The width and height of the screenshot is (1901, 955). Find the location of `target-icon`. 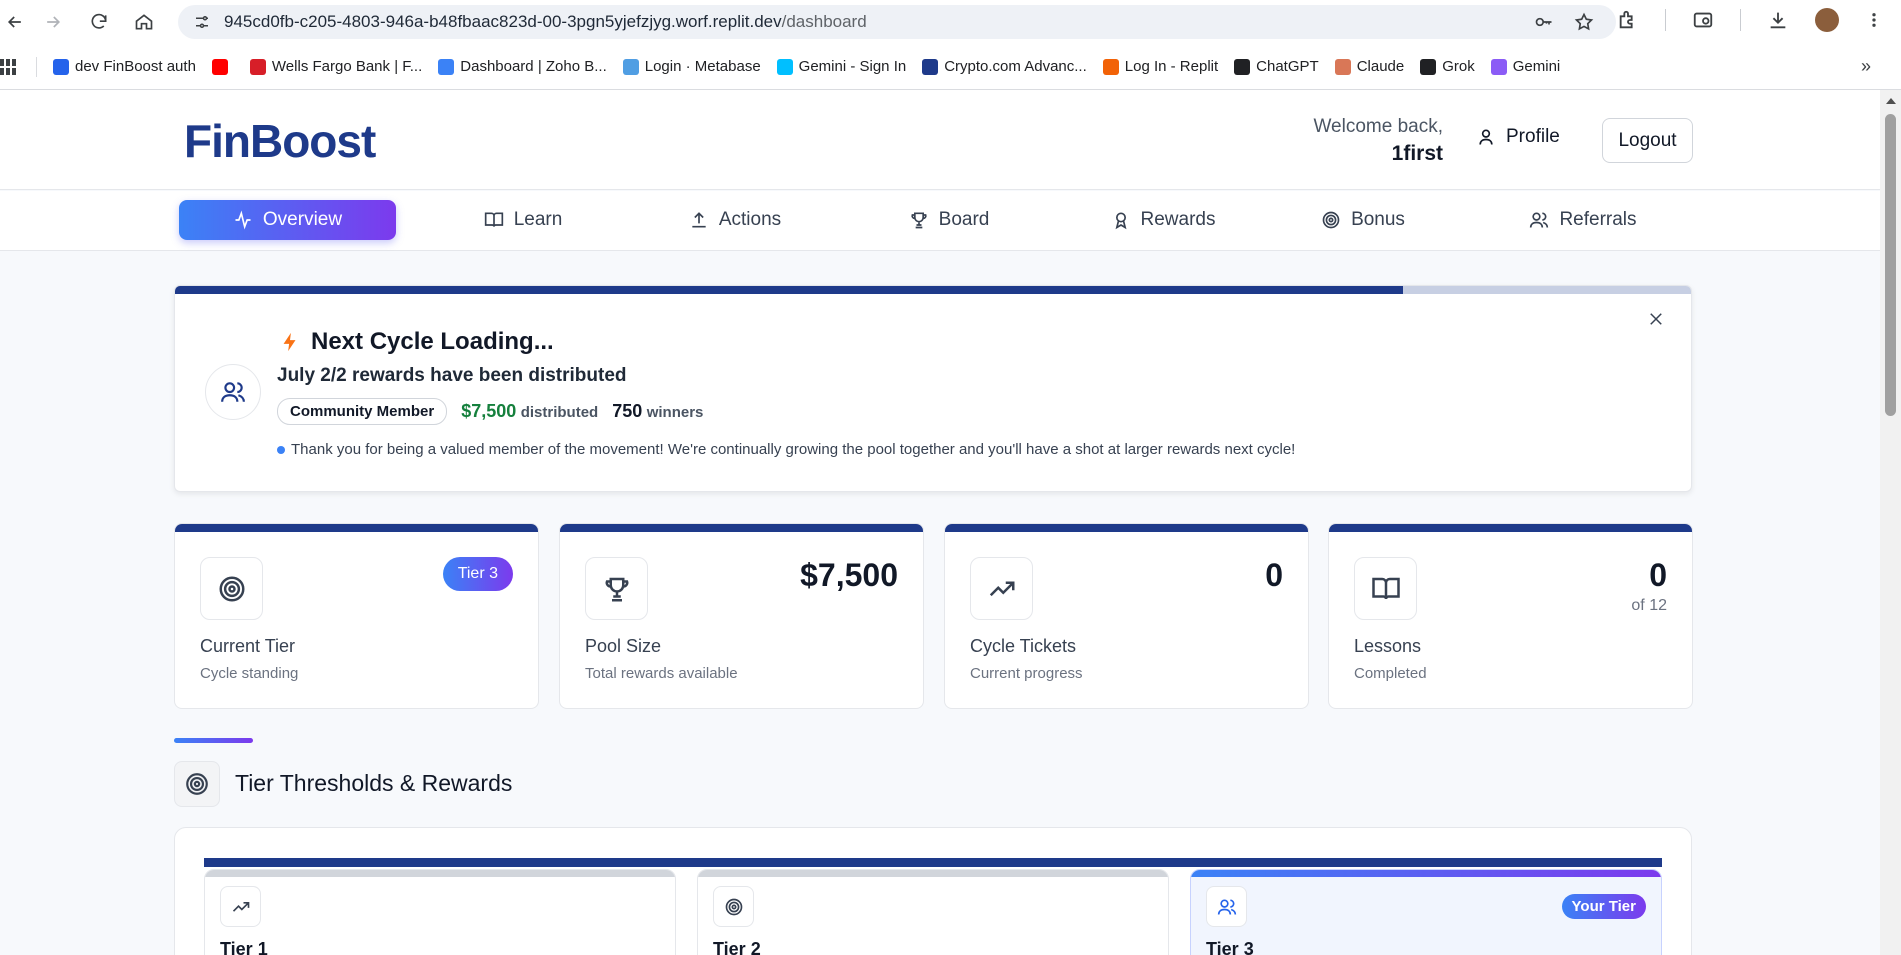

target-icon is located at coordinates (197, 784).